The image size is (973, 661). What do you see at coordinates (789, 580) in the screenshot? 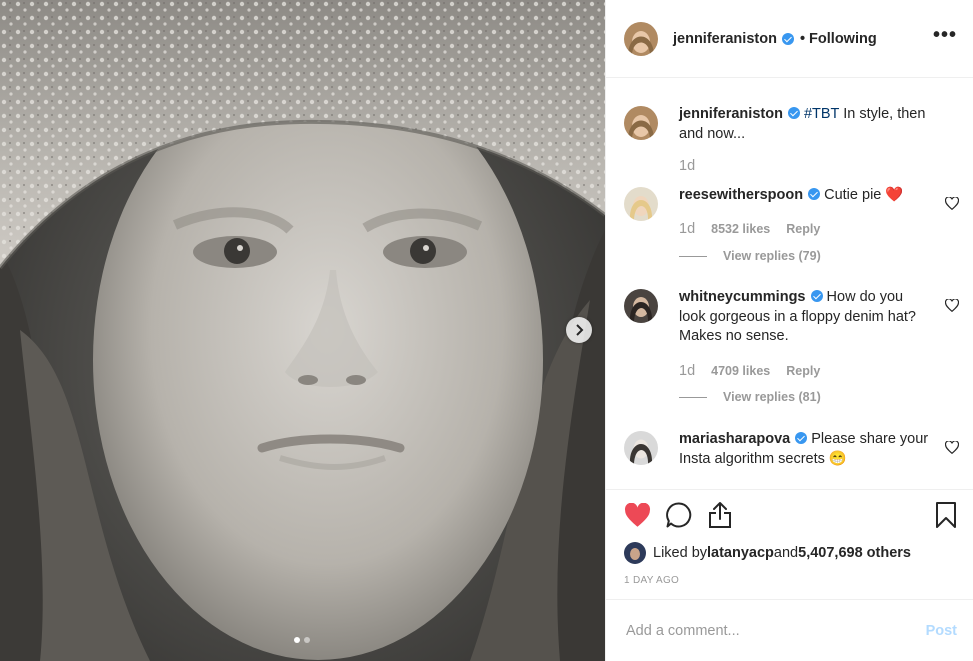
I see `post-timestamp: 1 DAY AGO` at bounding box center [789, 580].